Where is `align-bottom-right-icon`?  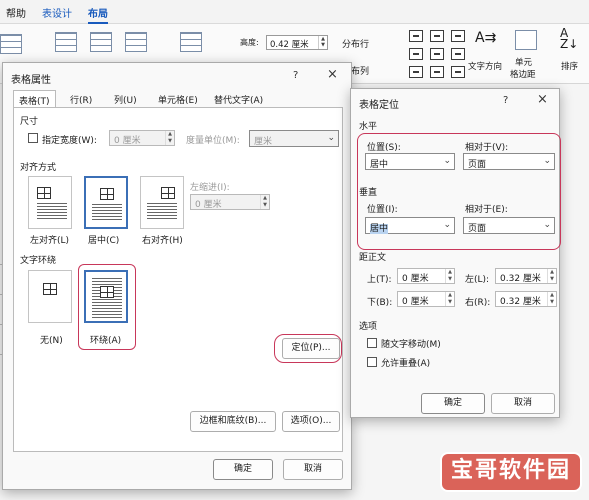
align-bottom-right-icon is located at coordinates (458, 72).